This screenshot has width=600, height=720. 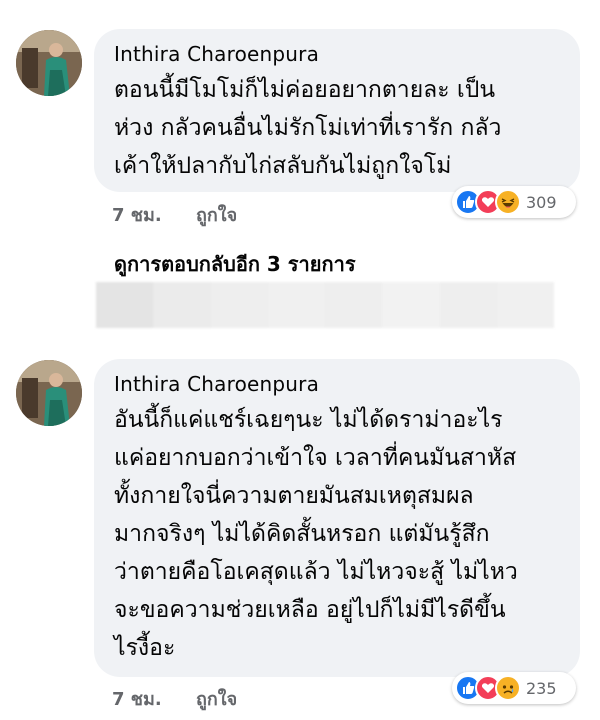 What do you see at coordinates (235, 264) in the screenshot?
I see `view-more-replies-link: ดูการตอบกลับอีก 3 รายการ` at bounding box center [235, 264].